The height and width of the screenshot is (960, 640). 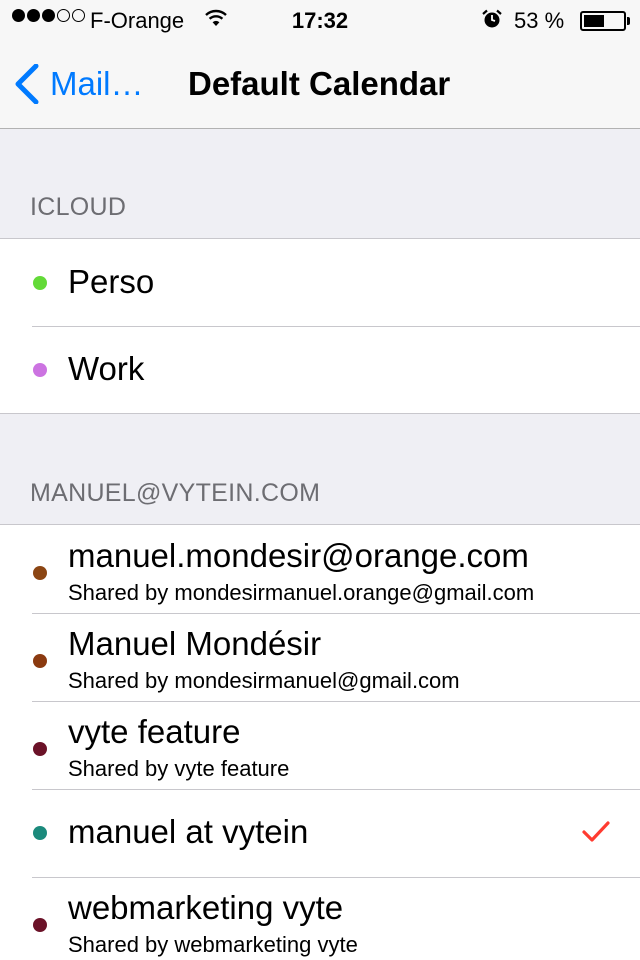 What do you see at coordinates (603, 21) in the screenshot?
I see `battery-icon` at bounding box center [603, 21].